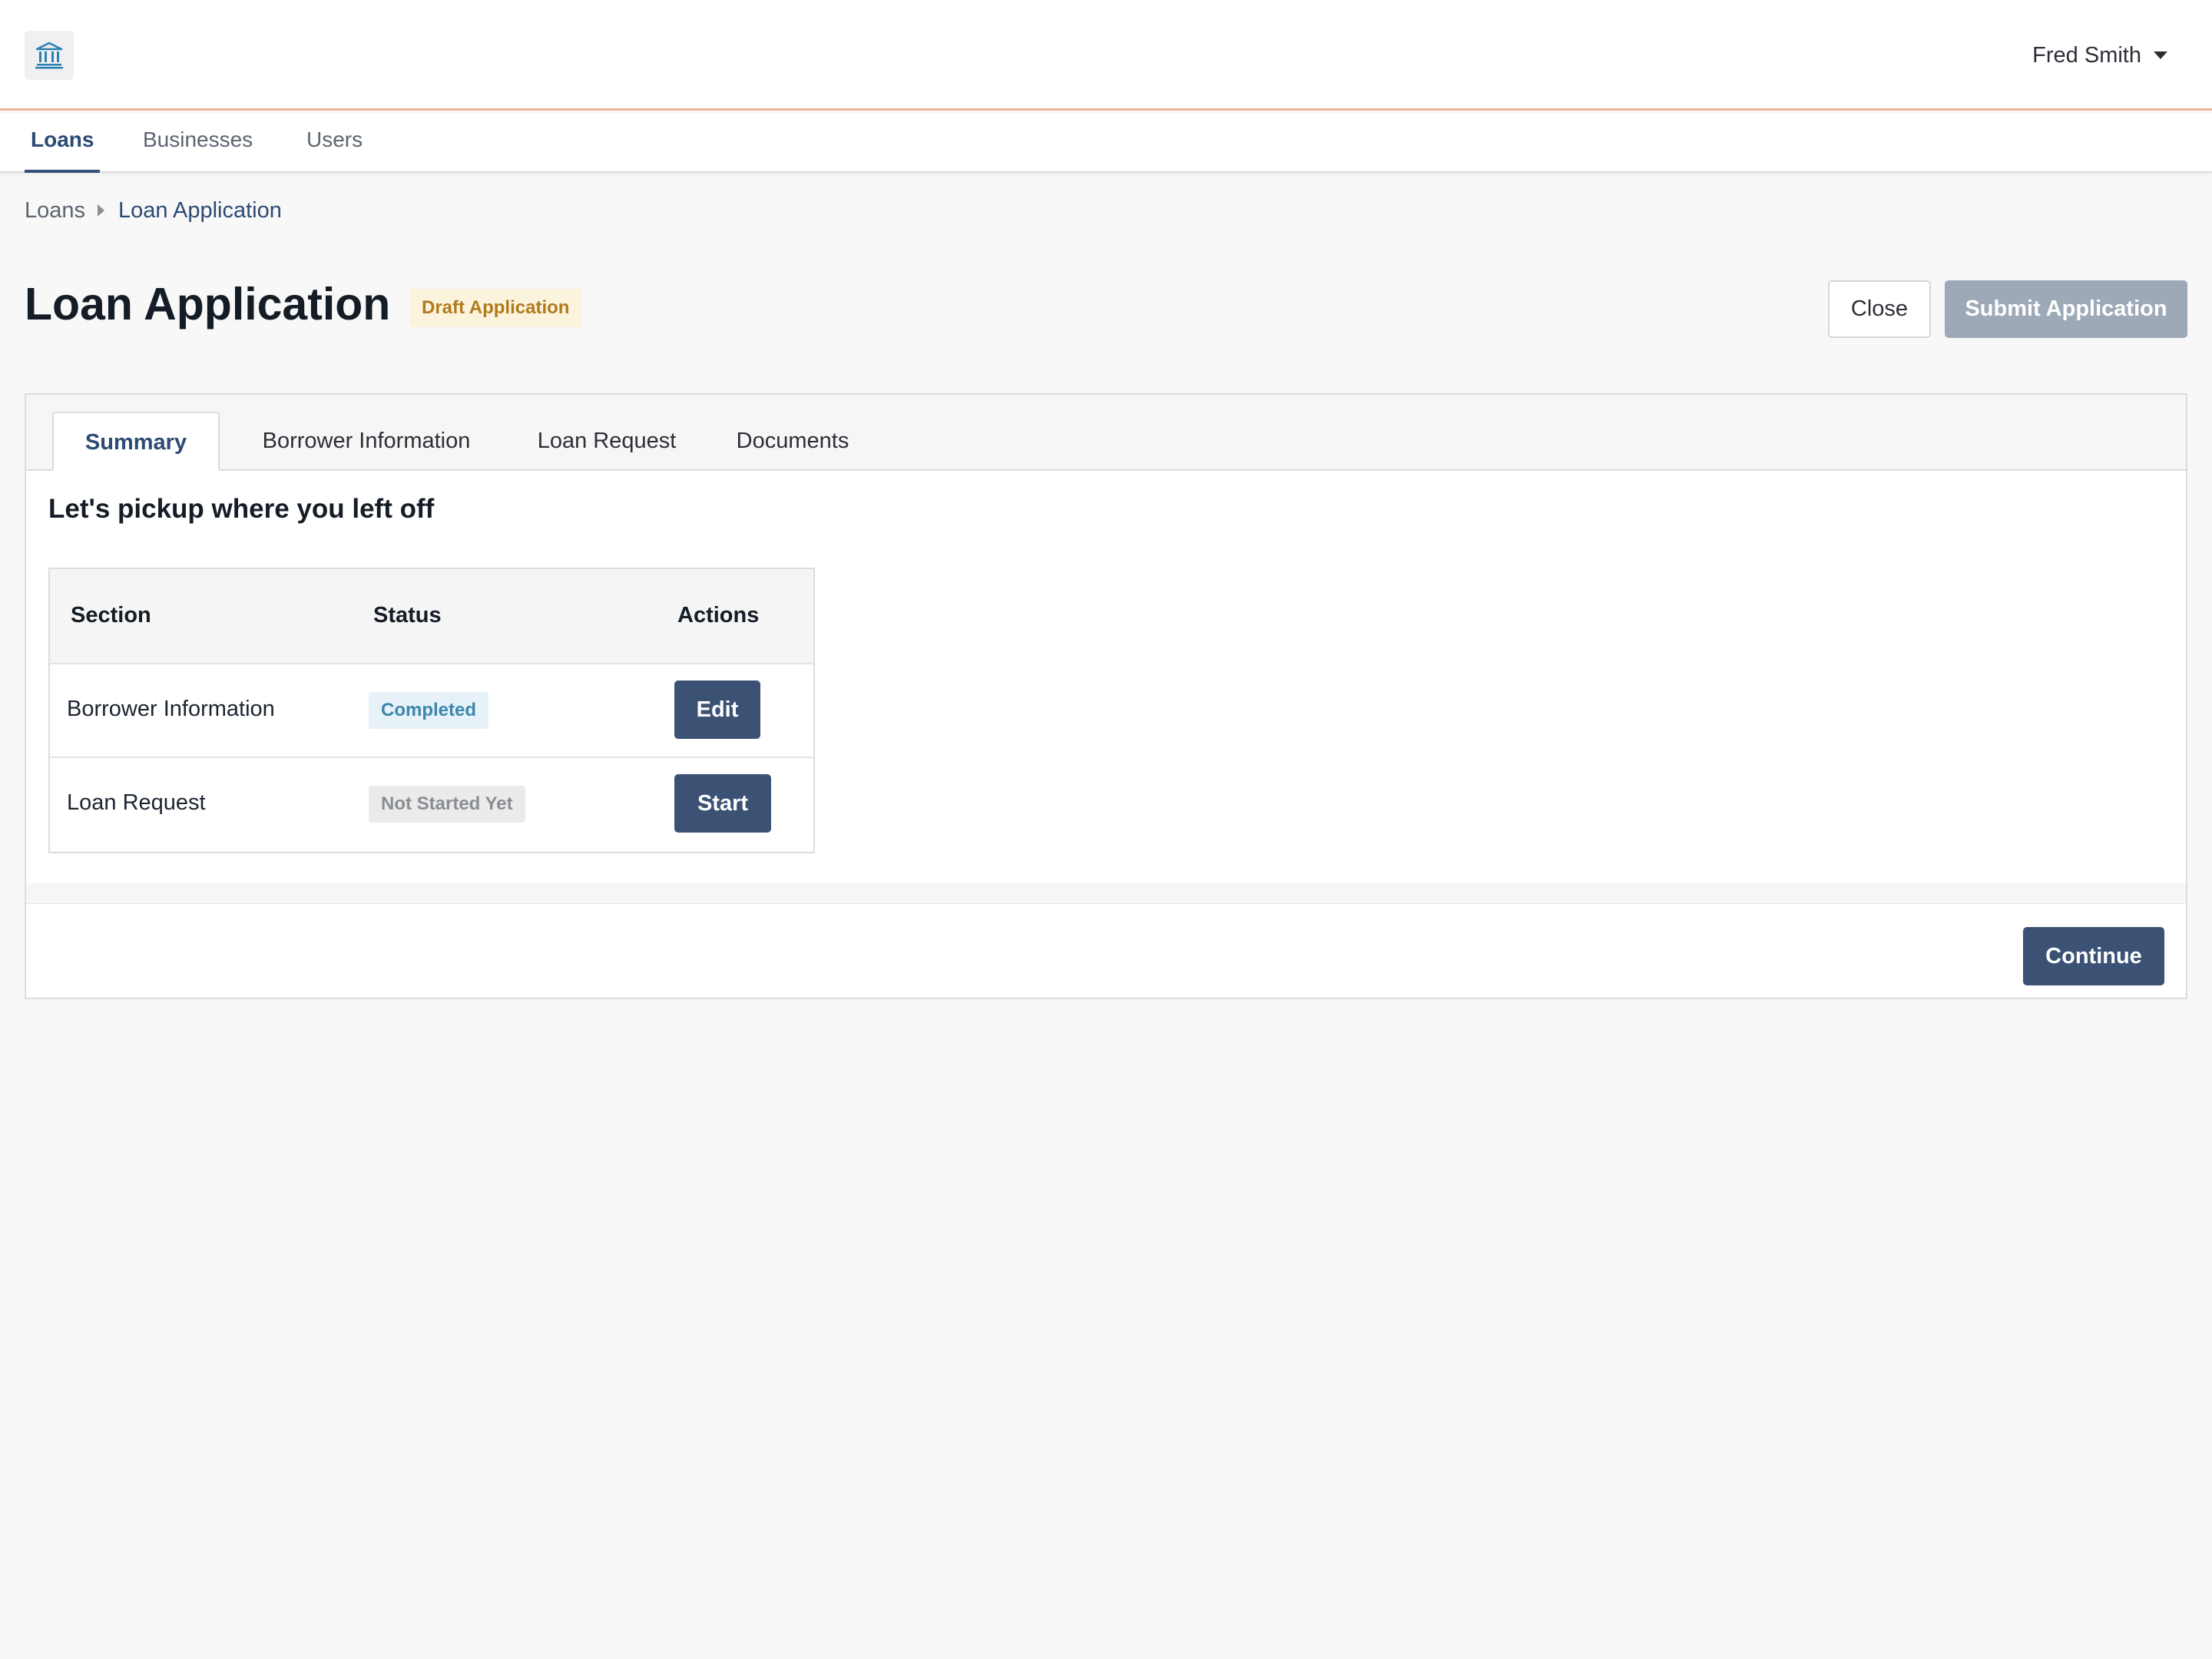 The width and height of the screenshot is (2212, 1659). What do you see at coordinates (242, 509) in the screenshot?
I see `panel-heading: Let's pickup where you left off` at bounding box center [242, 509].